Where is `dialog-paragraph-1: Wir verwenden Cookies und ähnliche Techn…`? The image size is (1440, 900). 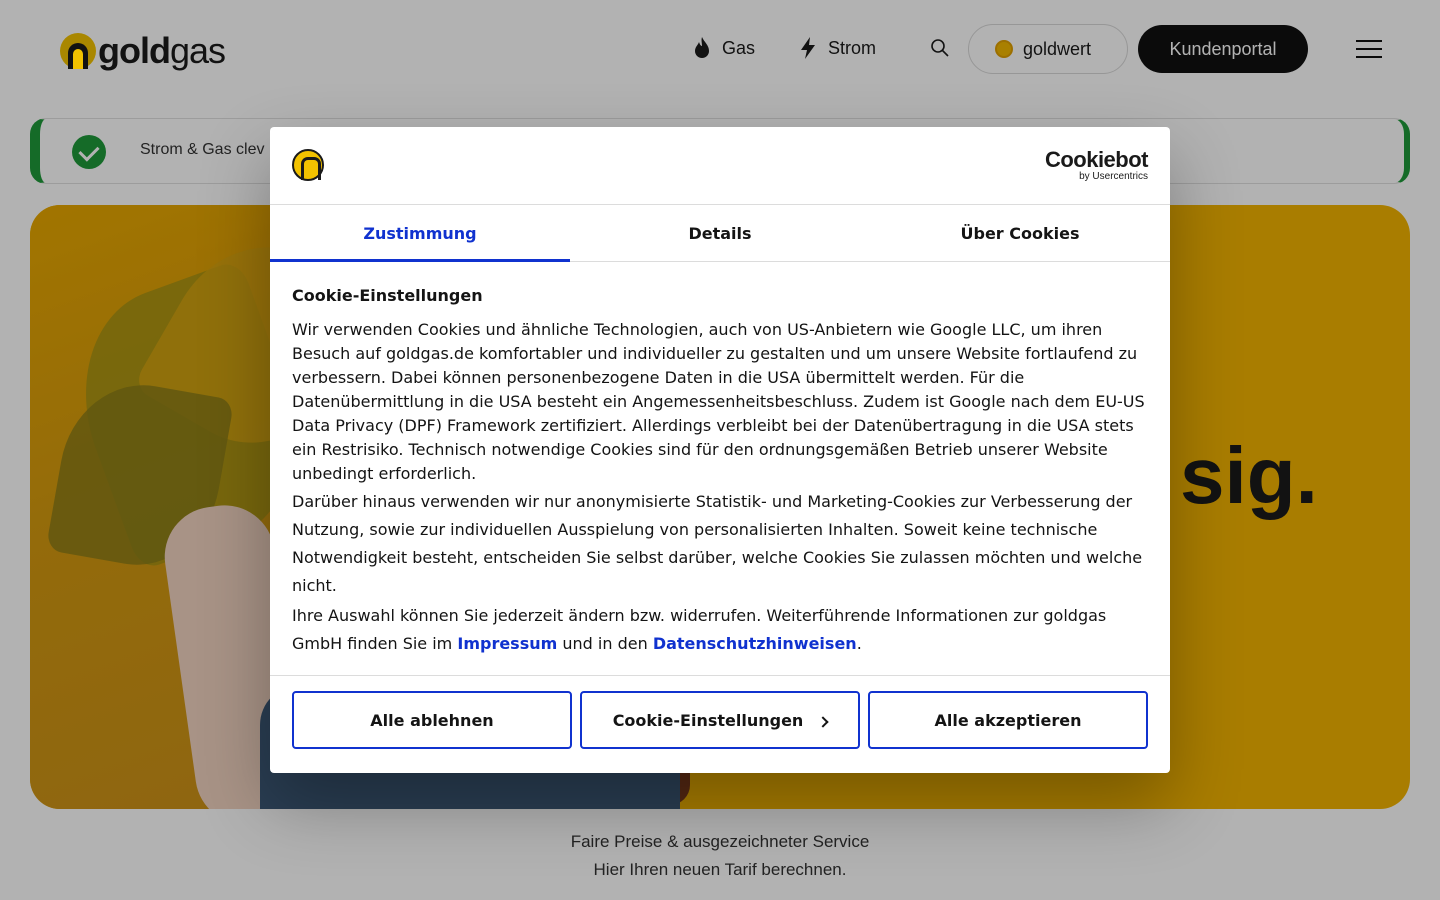
dialog-paragraph-1: Wir verwenden Cookies und ähnliche Techn… is located at coordinates (718, 401).